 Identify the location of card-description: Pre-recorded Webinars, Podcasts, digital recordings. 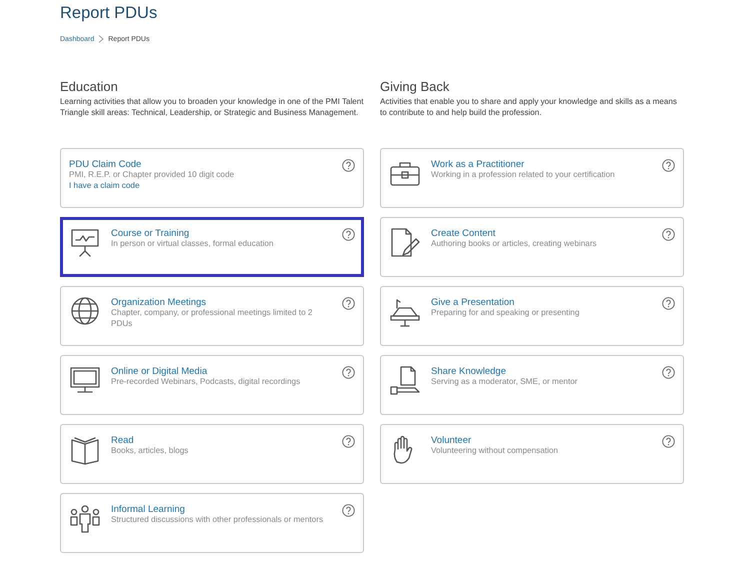
(206, 382).